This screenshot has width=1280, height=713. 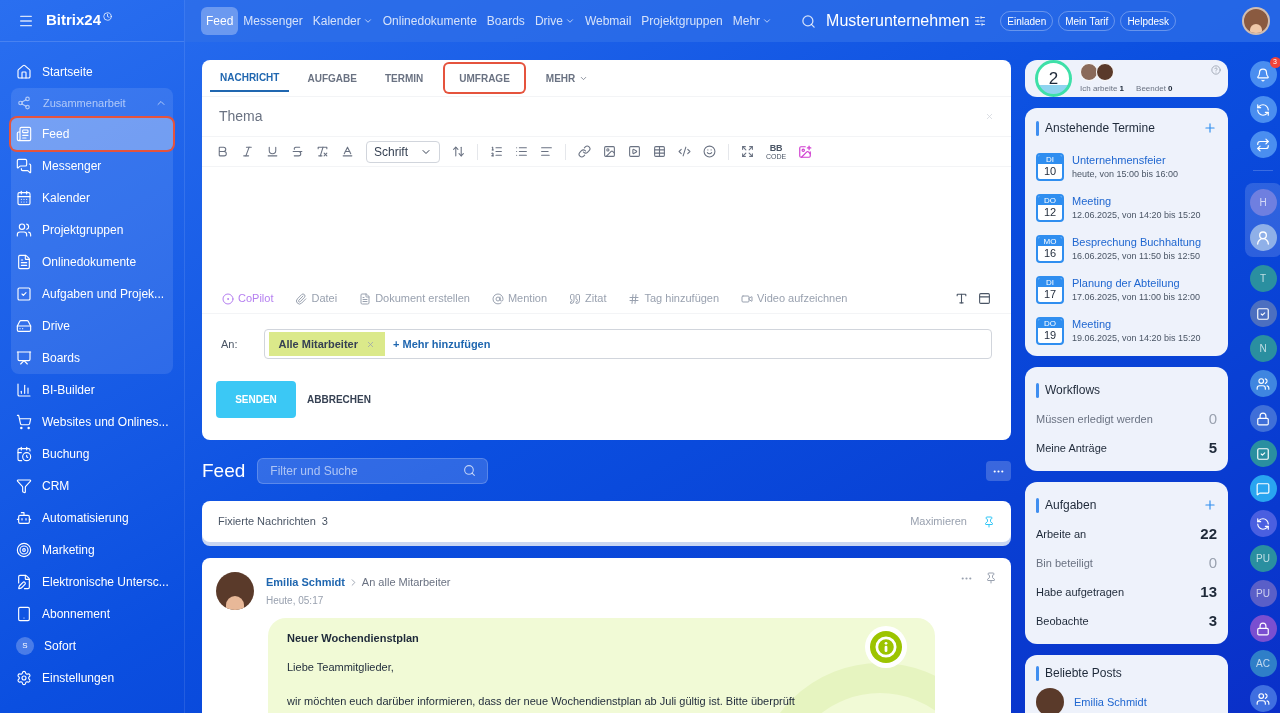 I want to click on event-time: heute, von 15:00 bis 16:00, so click(x=1125, y=174).